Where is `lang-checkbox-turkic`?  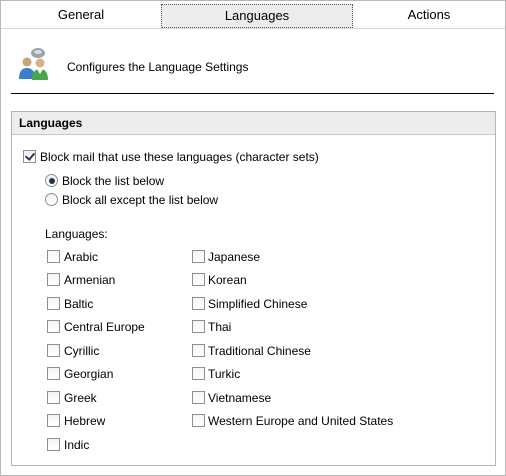
lang-checkbox-turkic is located at coordinates (198, 373).